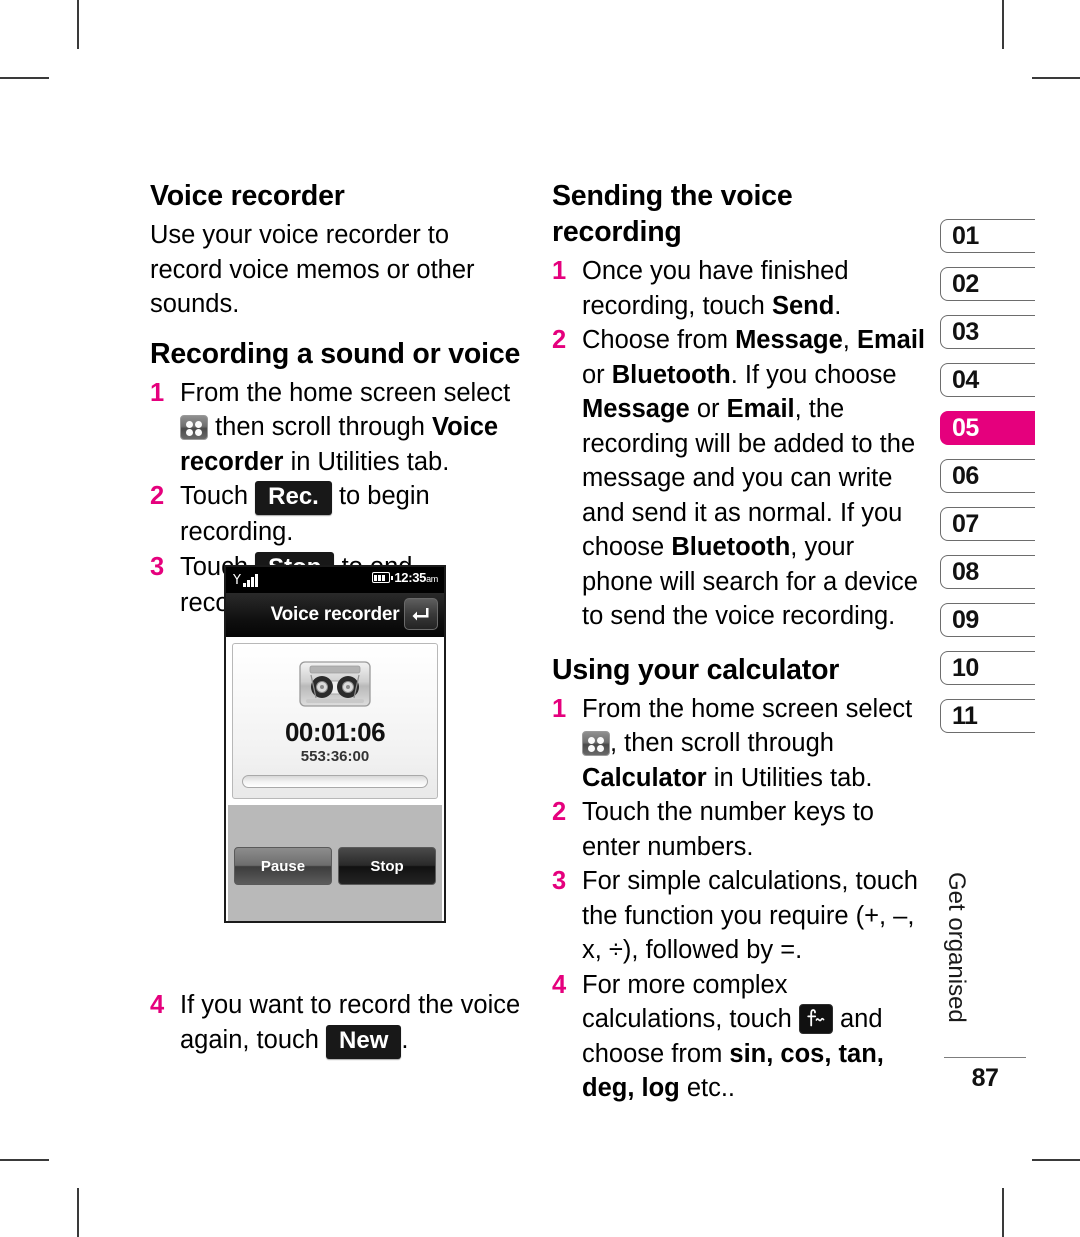  What do you see at coordinates (432, 579) in the screenshot?
I see `clock-meridiem: am` at bounding box center [432, 579].